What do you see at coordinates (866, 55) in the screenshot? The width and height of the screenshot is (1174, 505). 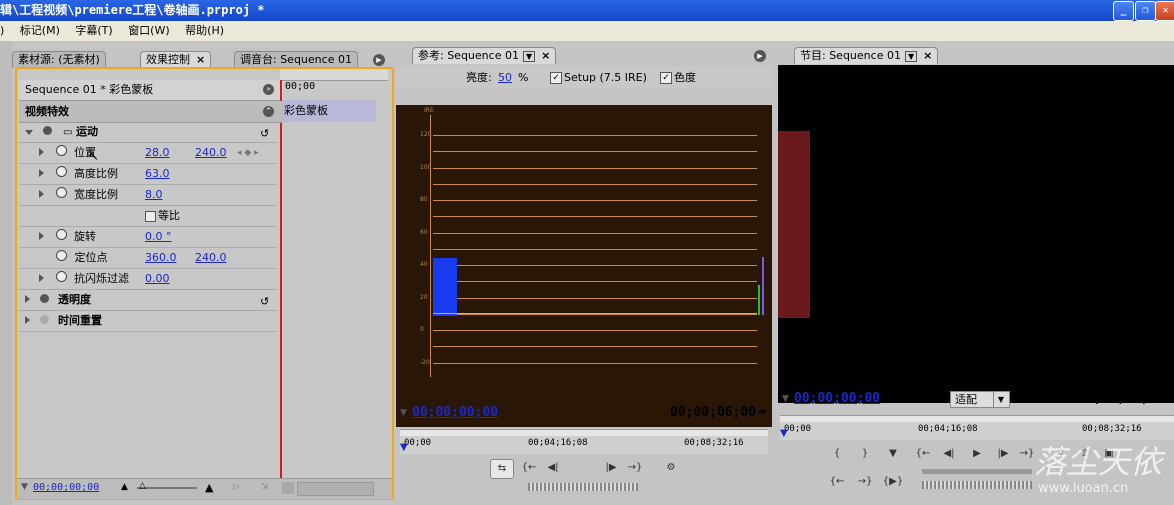 I see `tab-program: 节目: Sequence 01 ▼ ×` at bounding box center [866, 55].